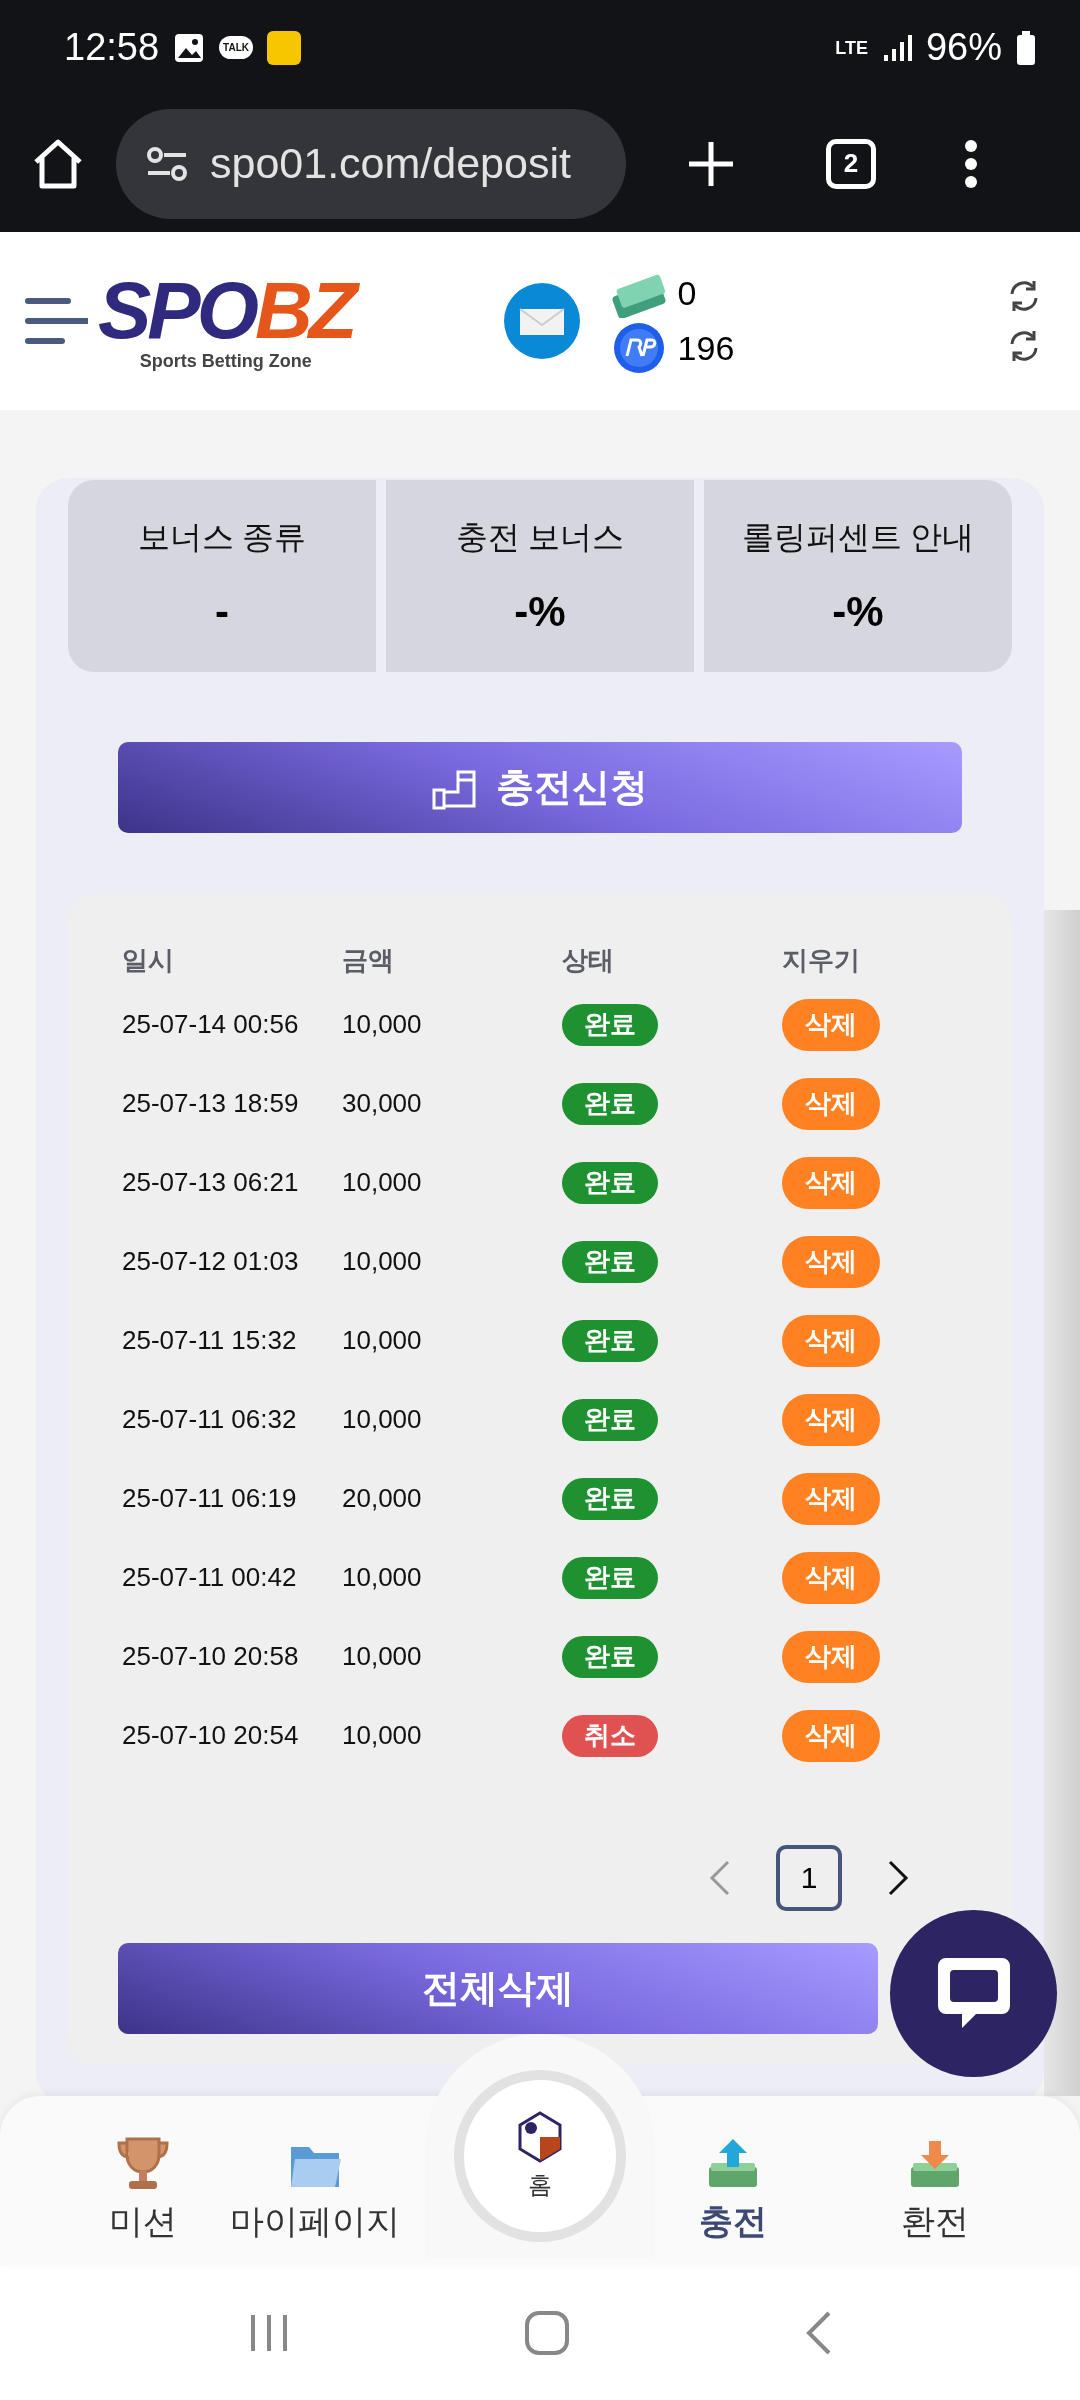  Describe the element at coordinates (547, 2332) in the screenshot. I see `home-button-icon` at that location.